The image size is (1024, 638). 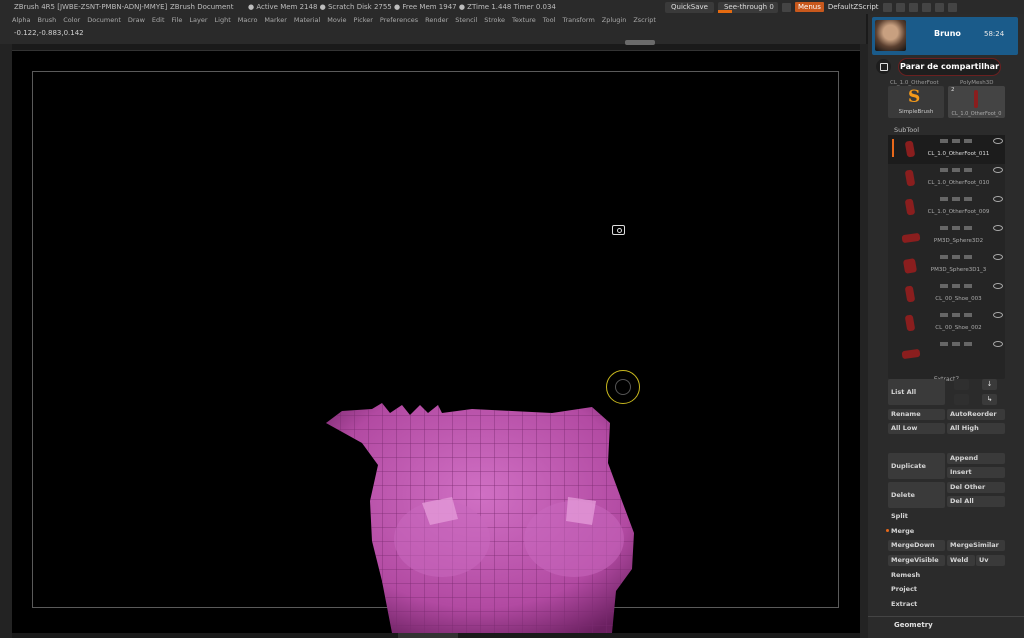 I want to click on simple-brush-thumbnail: S SimpleBrush, so click(x=916, y=102).